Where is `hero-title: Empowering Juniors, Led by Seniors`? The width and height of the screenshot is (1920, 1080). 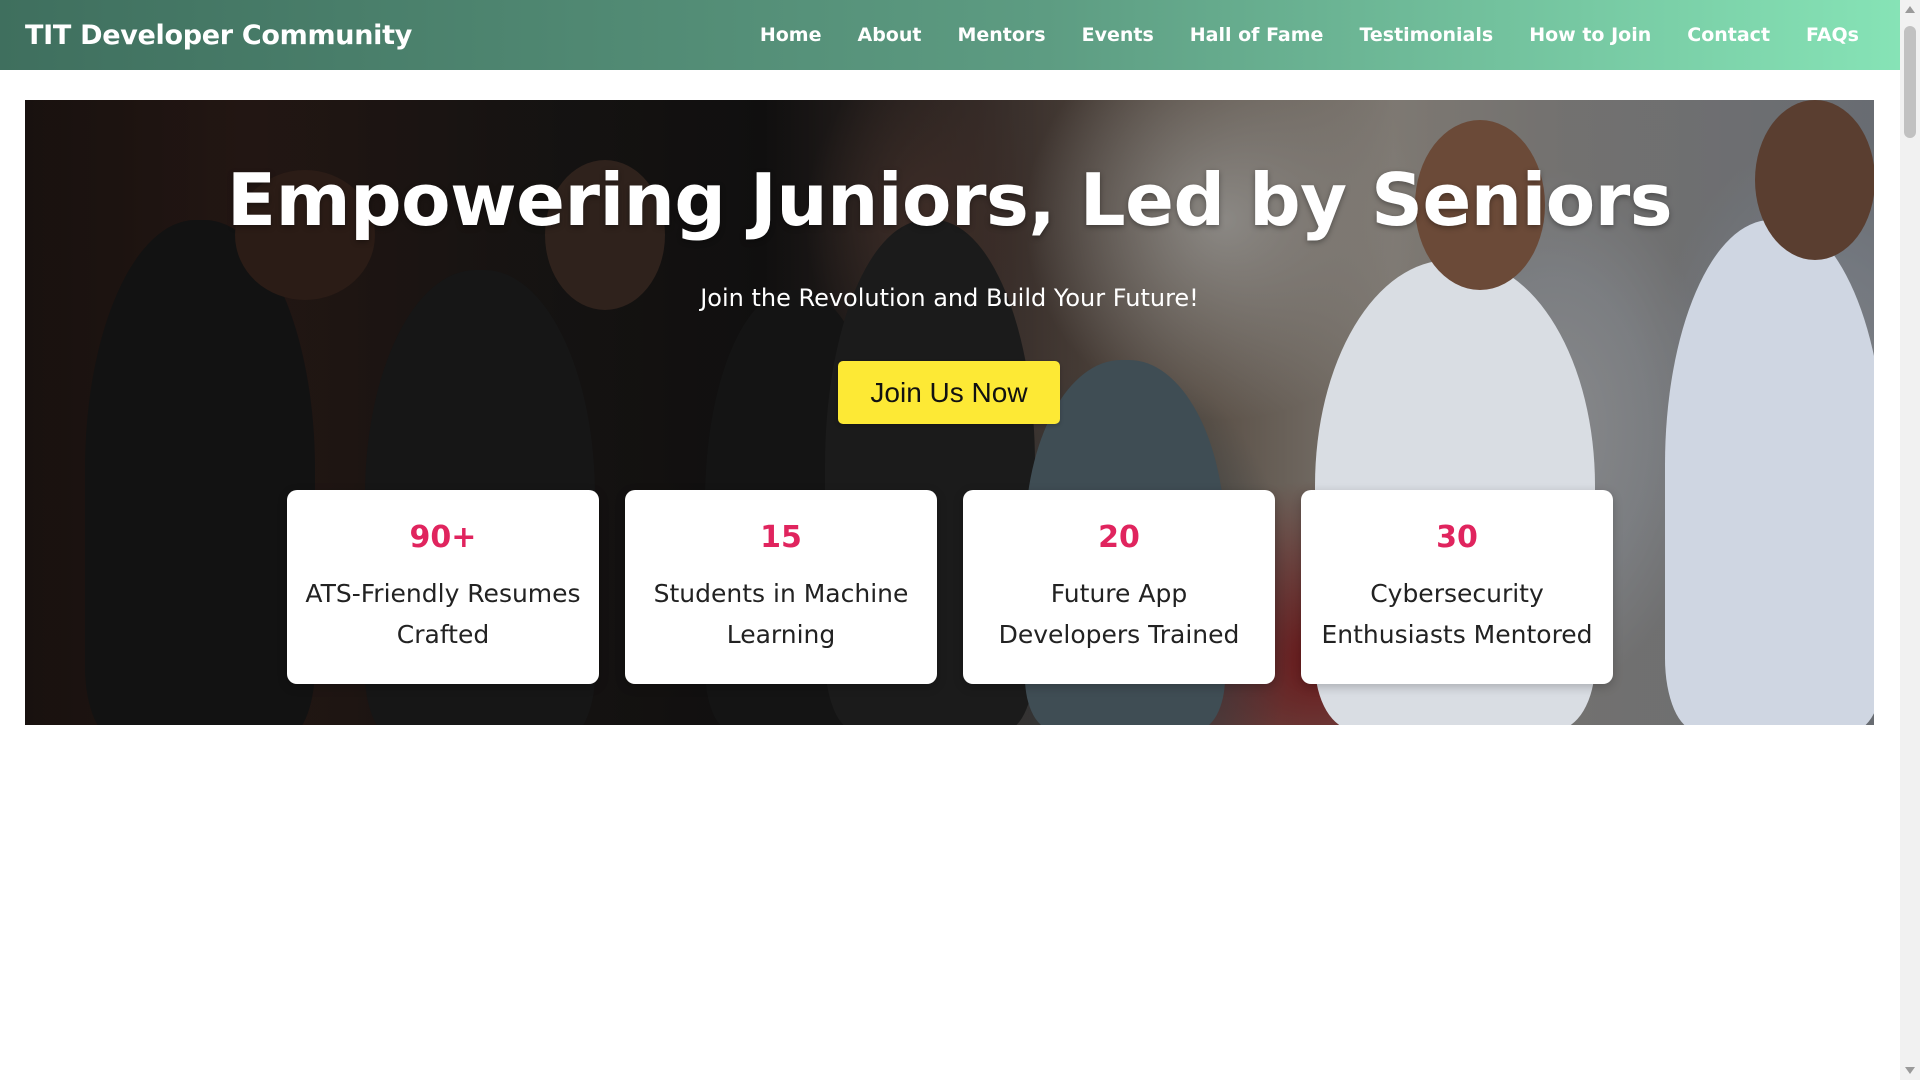
hero-title: Empowering Juniors, Led by Seniors is located at coordinates (949, 200).